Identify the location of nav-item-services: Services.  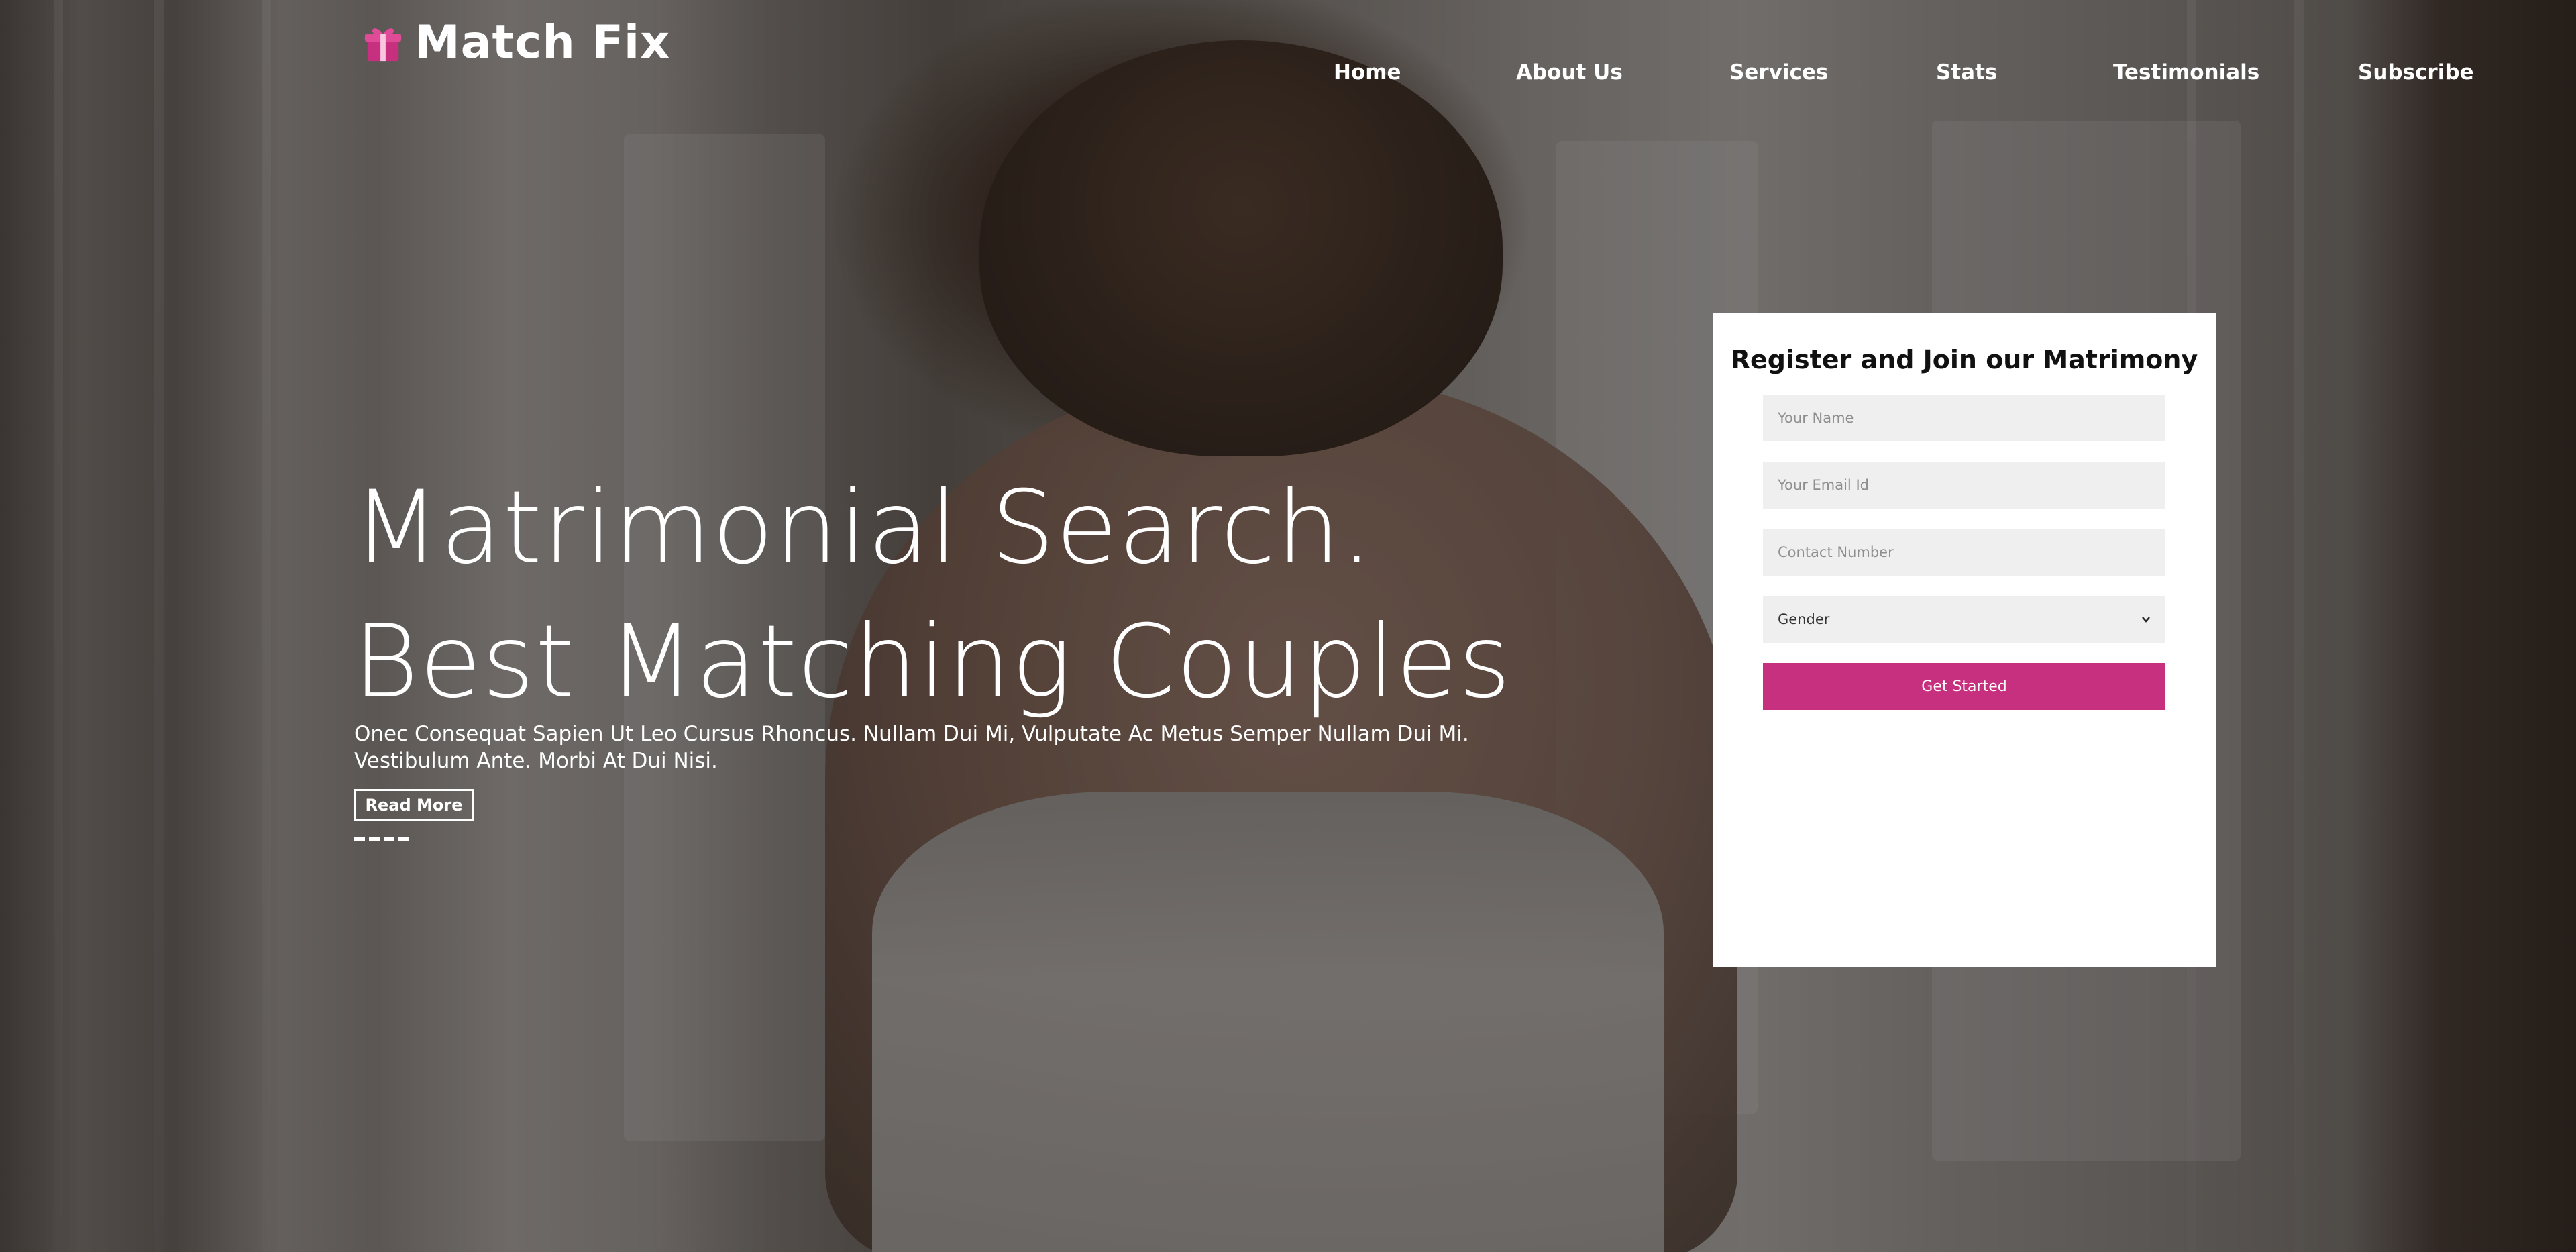
(1778, 72).